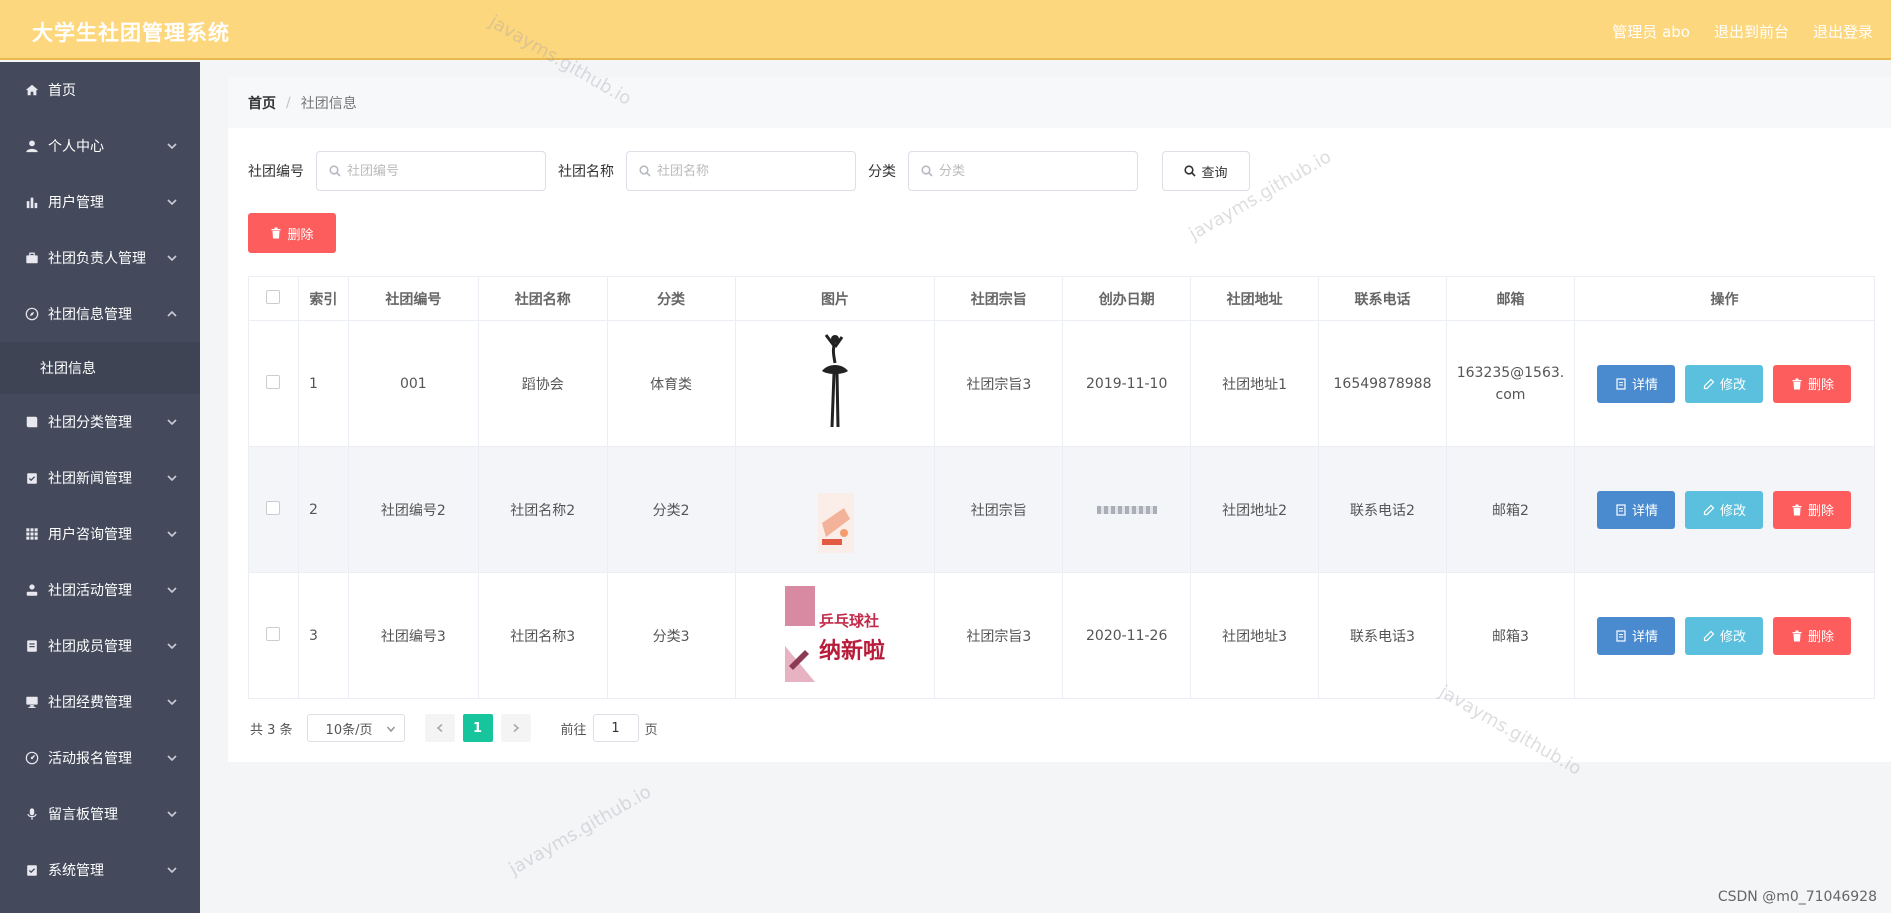  What do you see at coordinates (90, 759) in the screenshot?
I see `sidebar-item-label: 活动报名管理` at bounding box center [90, 759].